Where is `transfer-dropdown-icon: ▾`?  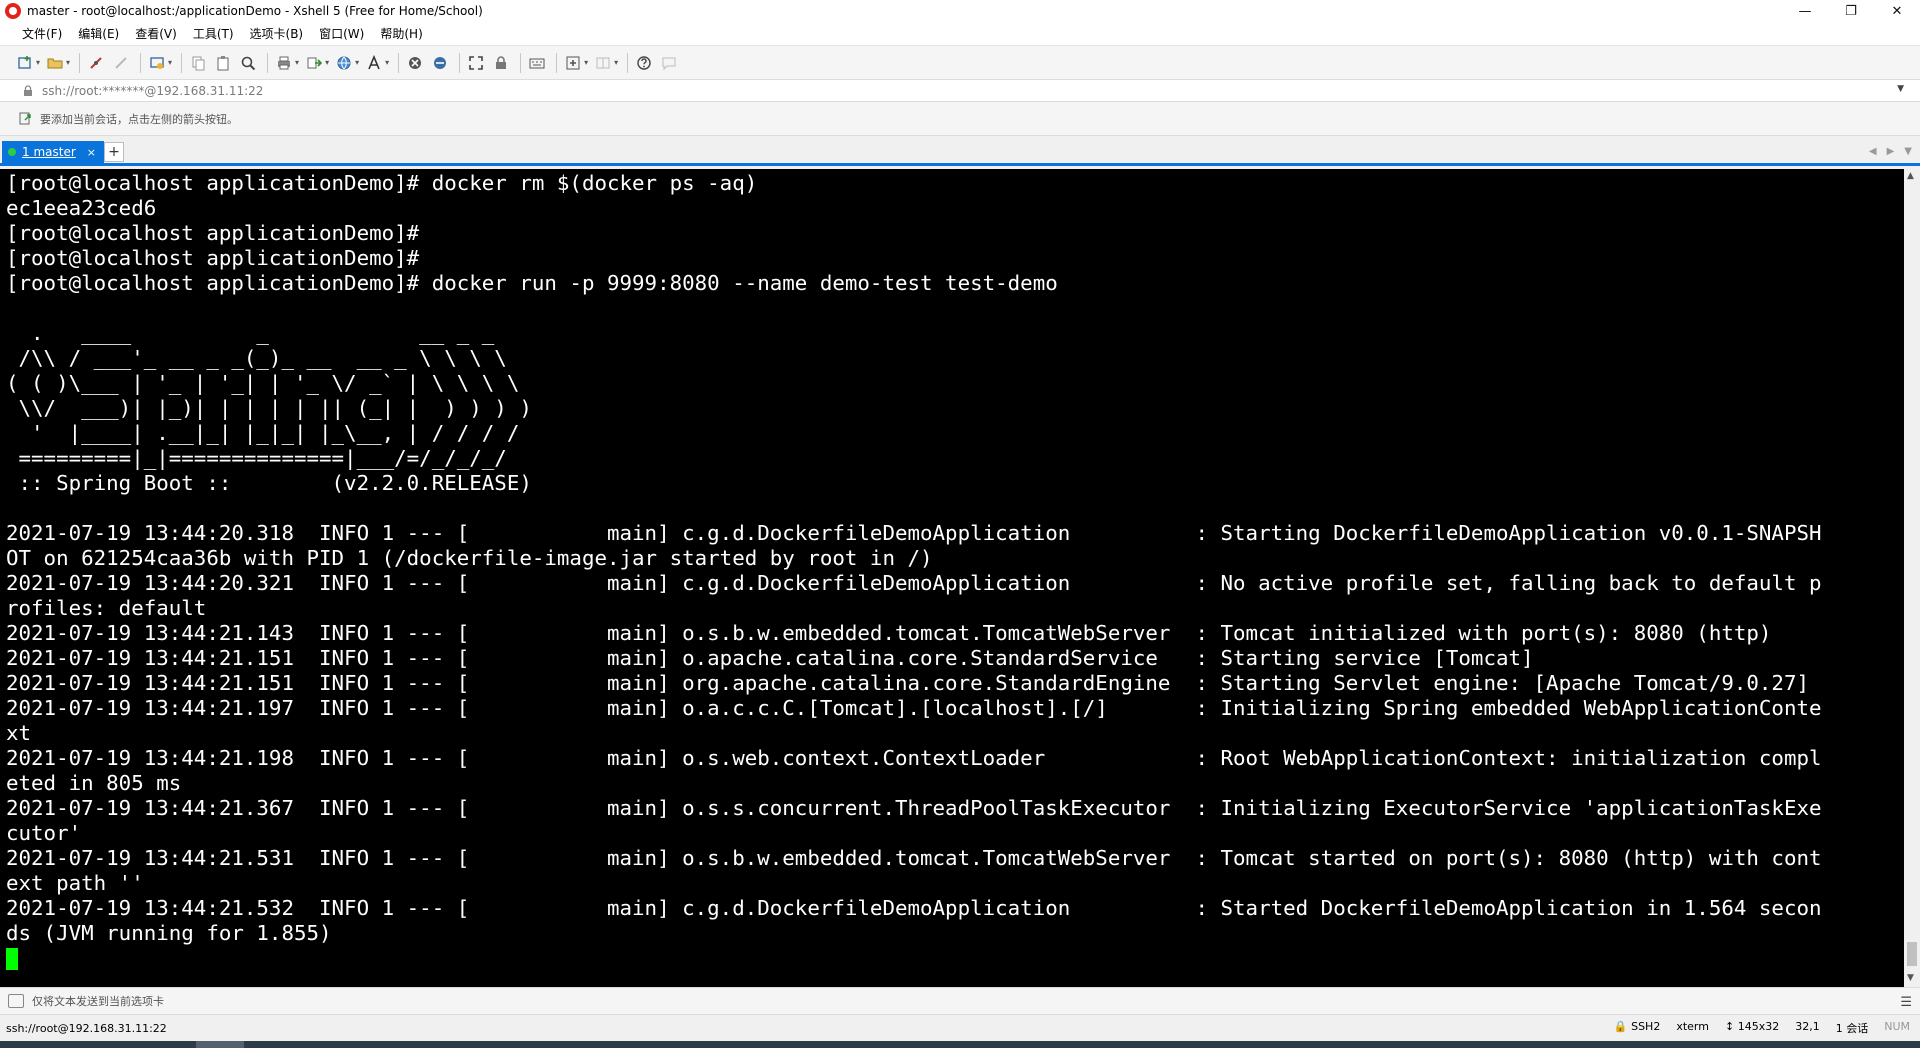 transfer-dropdown-icon: ▾ is located at coordinates (327, 62).